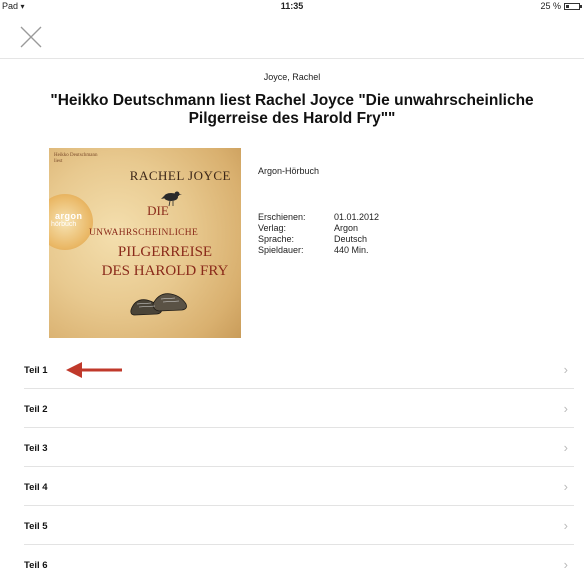 The width and height of the screenshot is (584, 583). I want to click on part-label: Teil 4, so click(36, 487).